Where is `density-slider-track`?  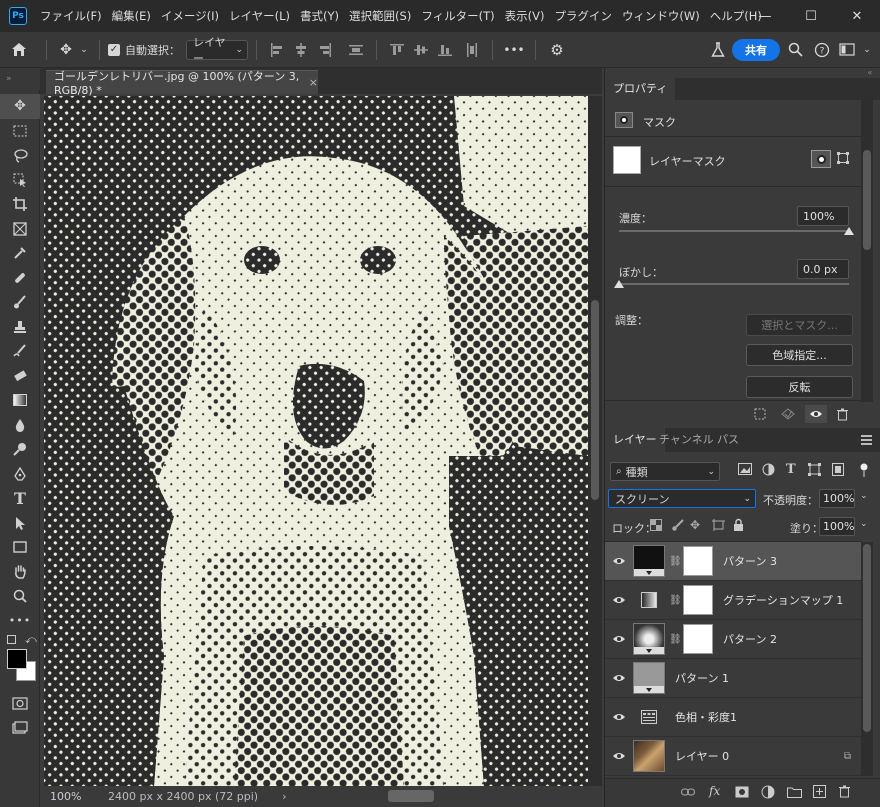
density-slider-track is located at coordinates (734, 231).